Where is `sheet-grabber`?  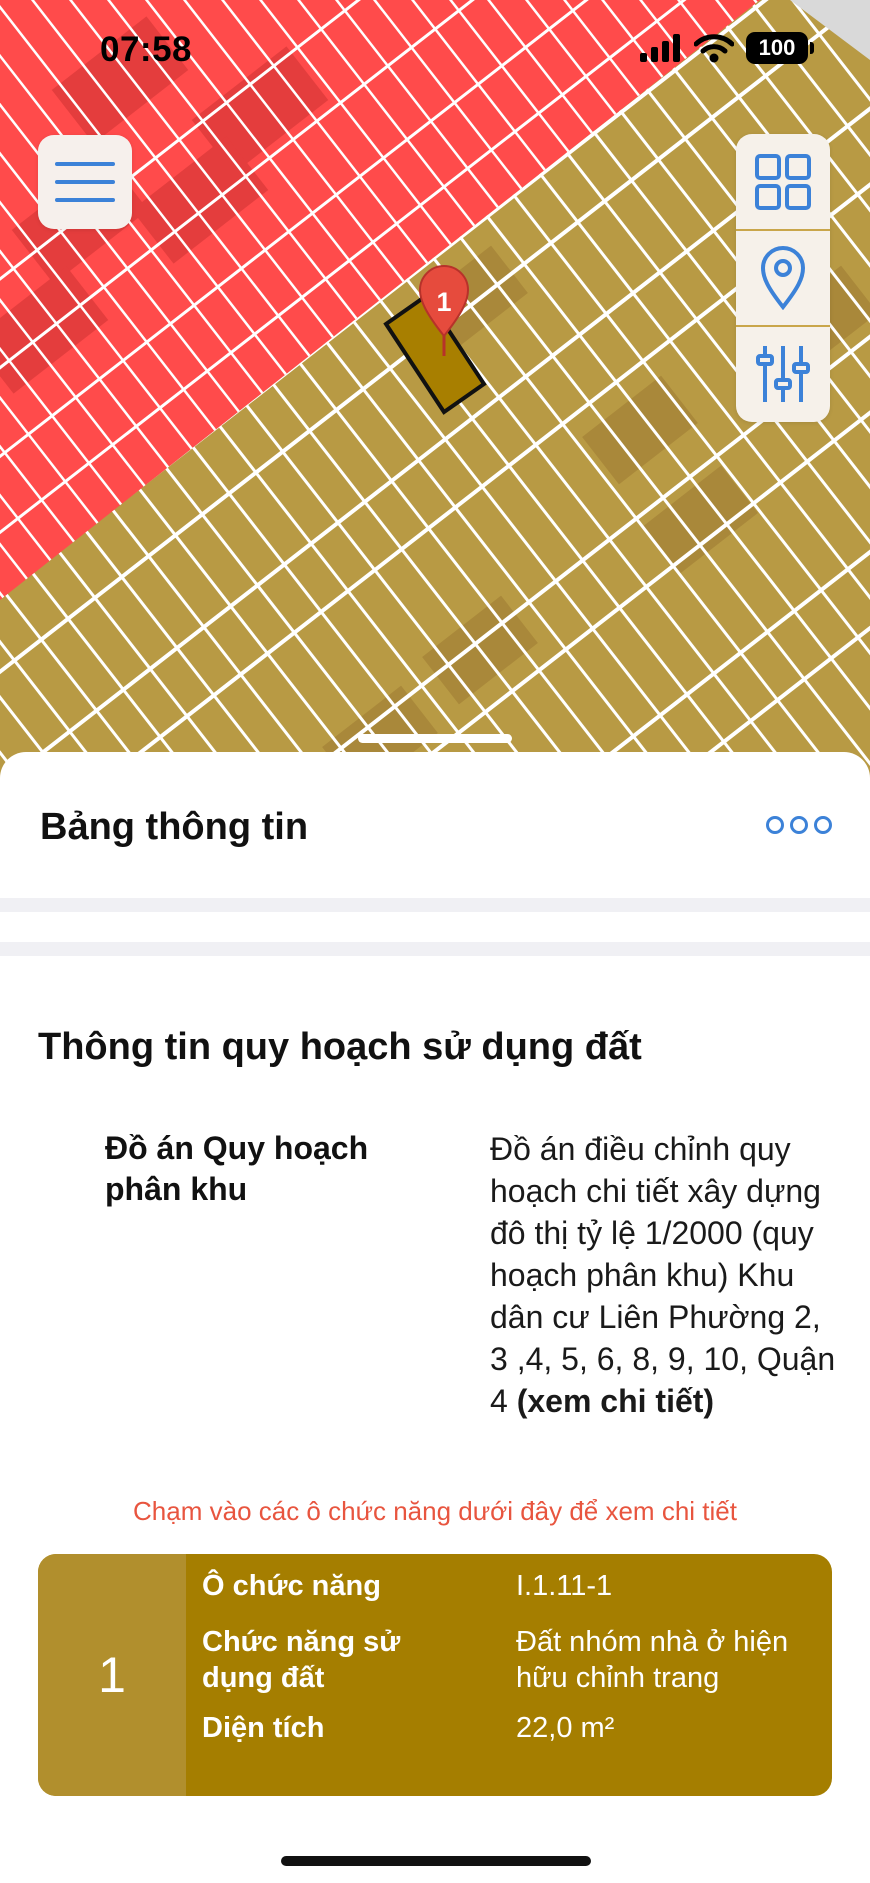 sheet-grabber is located at coordinates (435, 738).